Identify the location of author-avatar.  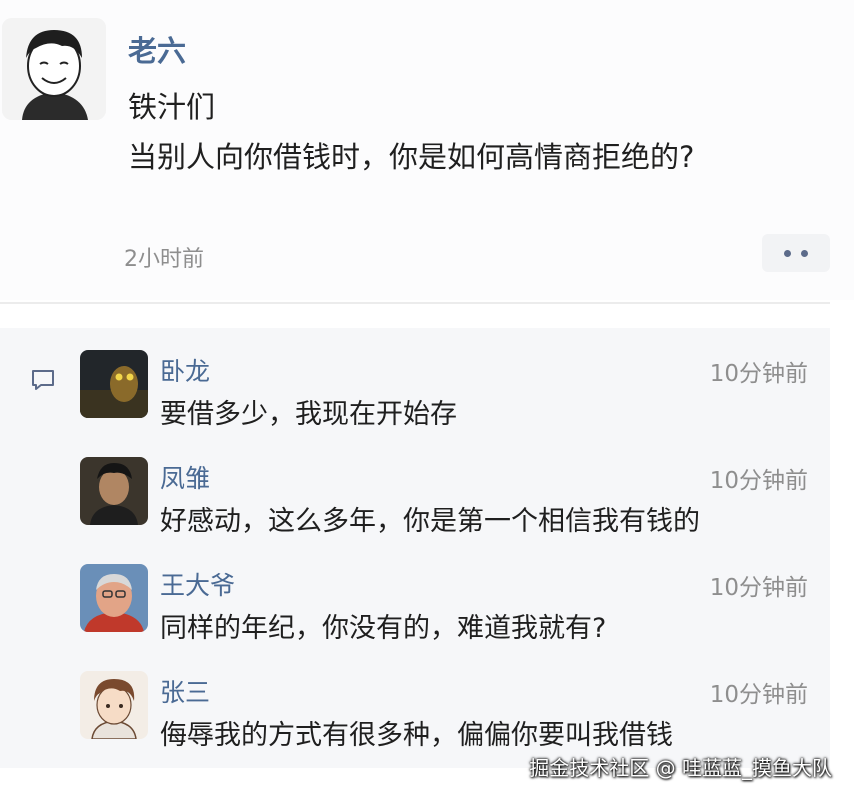
(54, 69).